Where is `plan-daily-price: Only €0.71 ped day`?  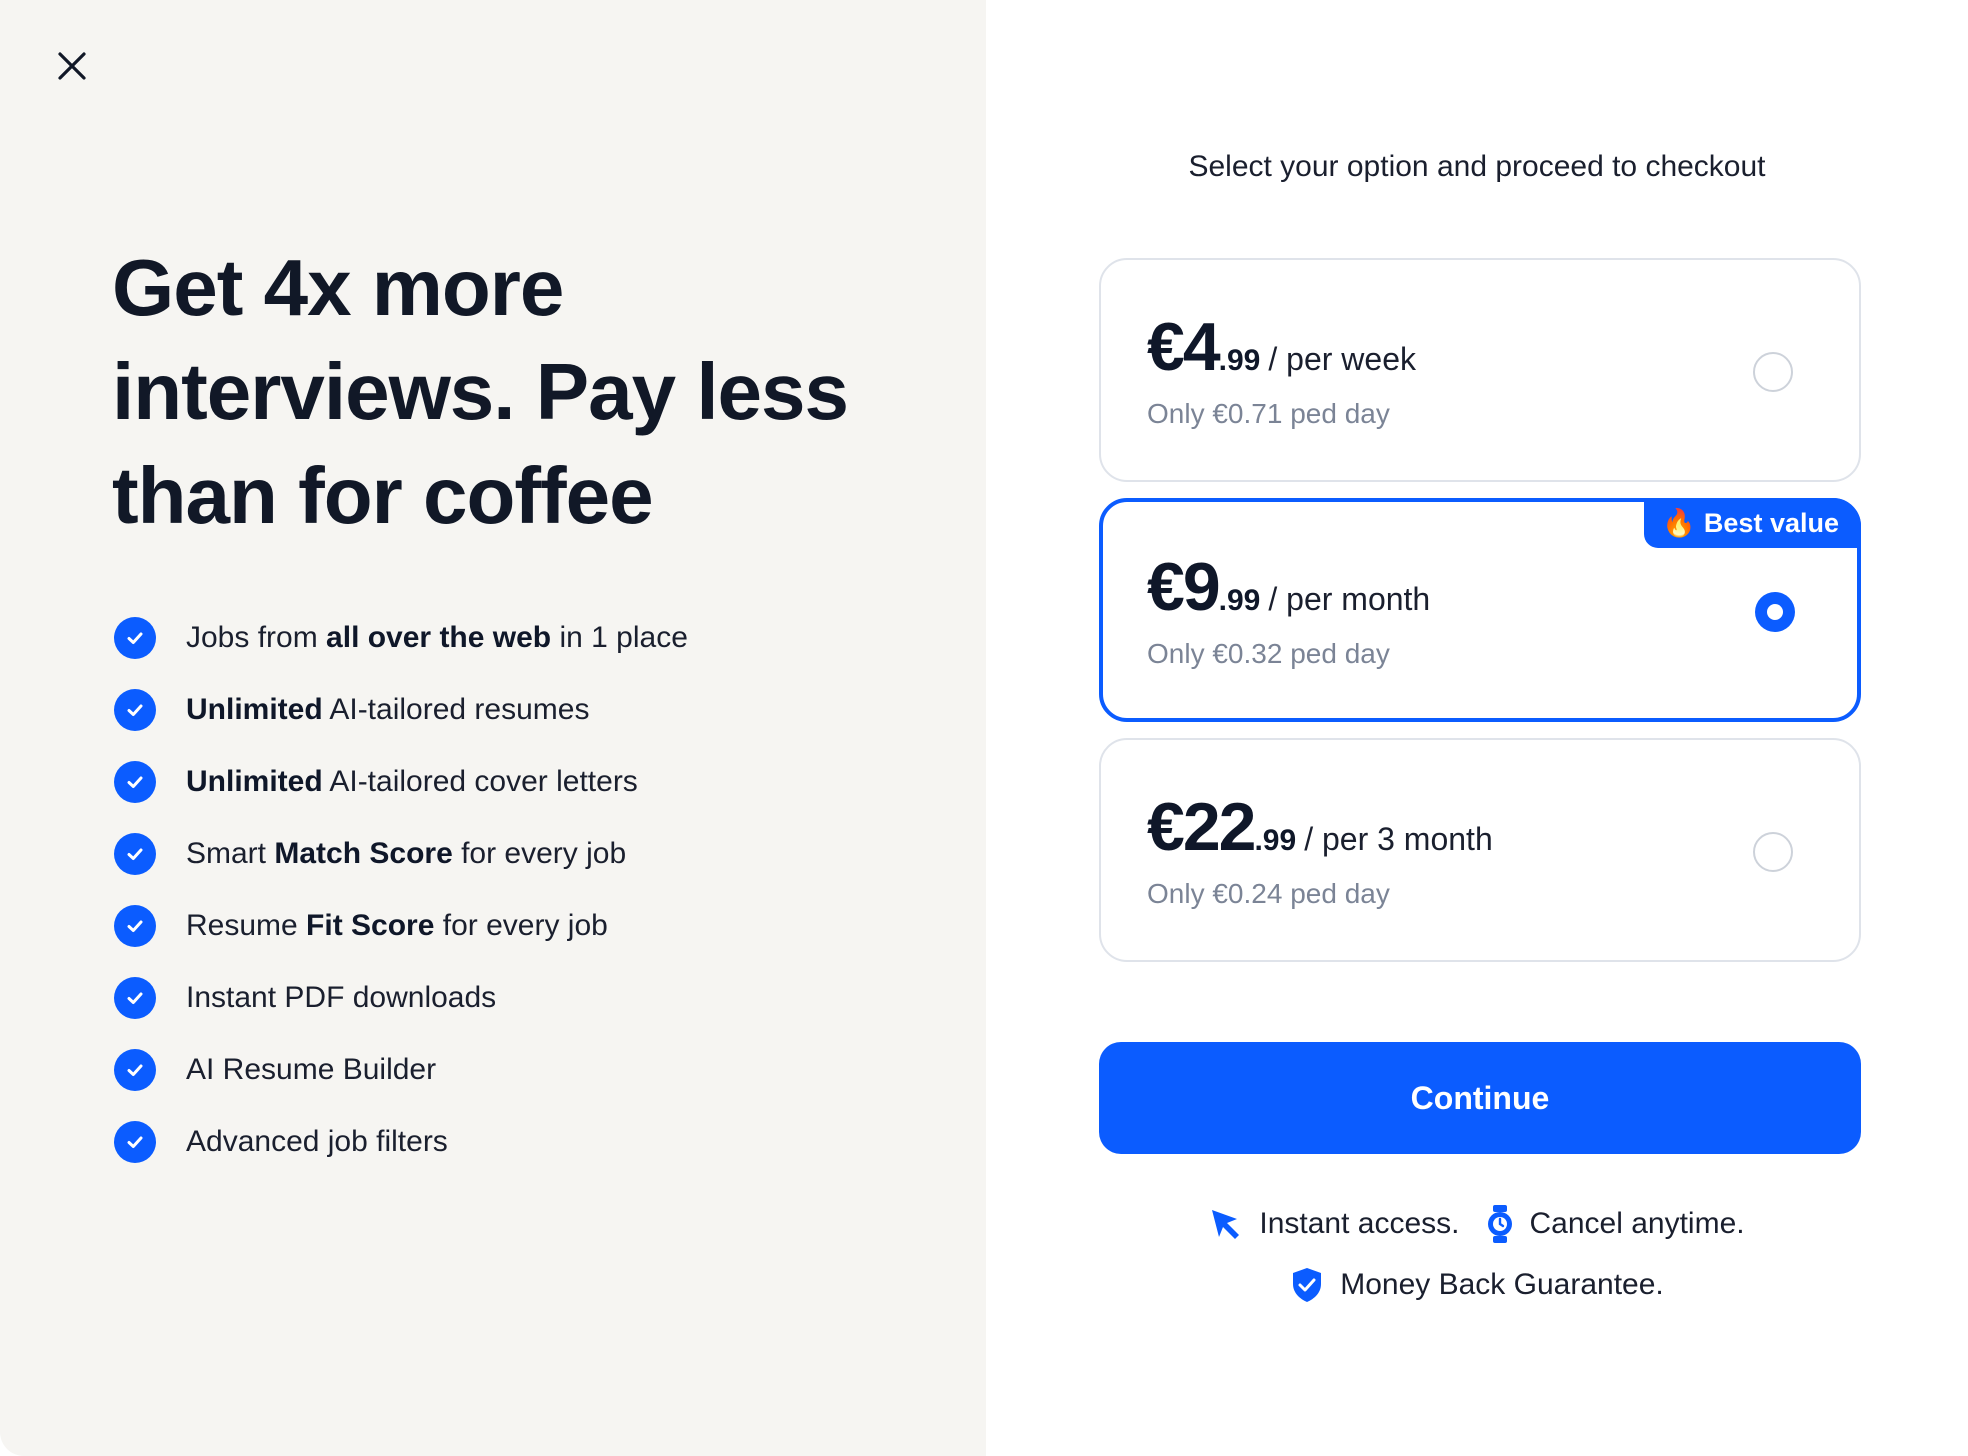
plan-daily-price: Only €0.71 ped day is located at coordinates (1268, 413).